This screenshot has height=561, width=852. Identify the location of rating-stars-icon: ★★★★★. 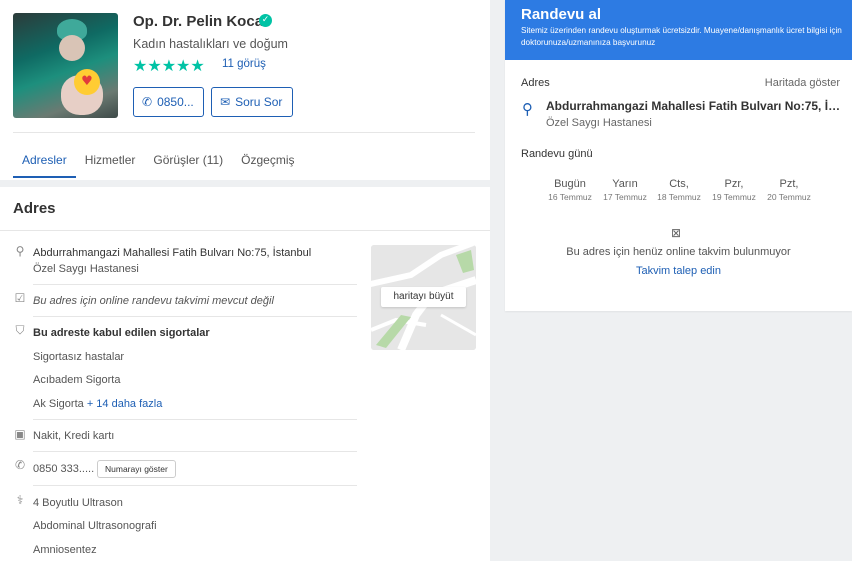
(169, 65).